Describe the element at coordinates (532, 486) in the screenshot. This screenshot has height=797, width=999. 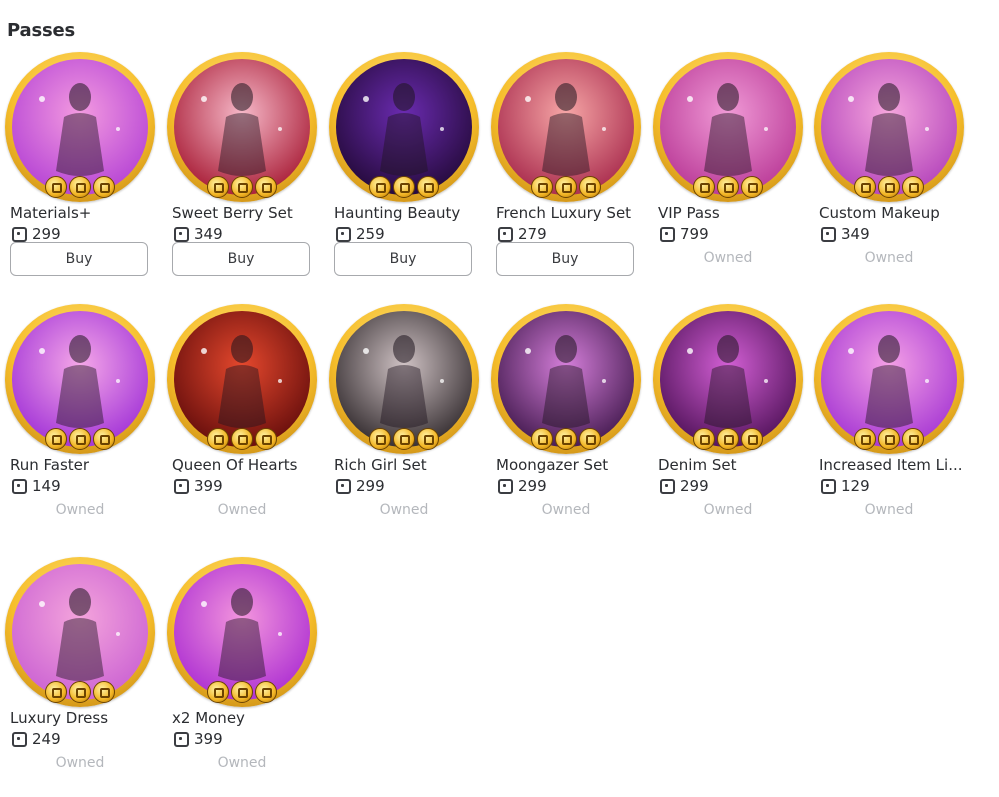
I see `price-amount: 299` at that location.